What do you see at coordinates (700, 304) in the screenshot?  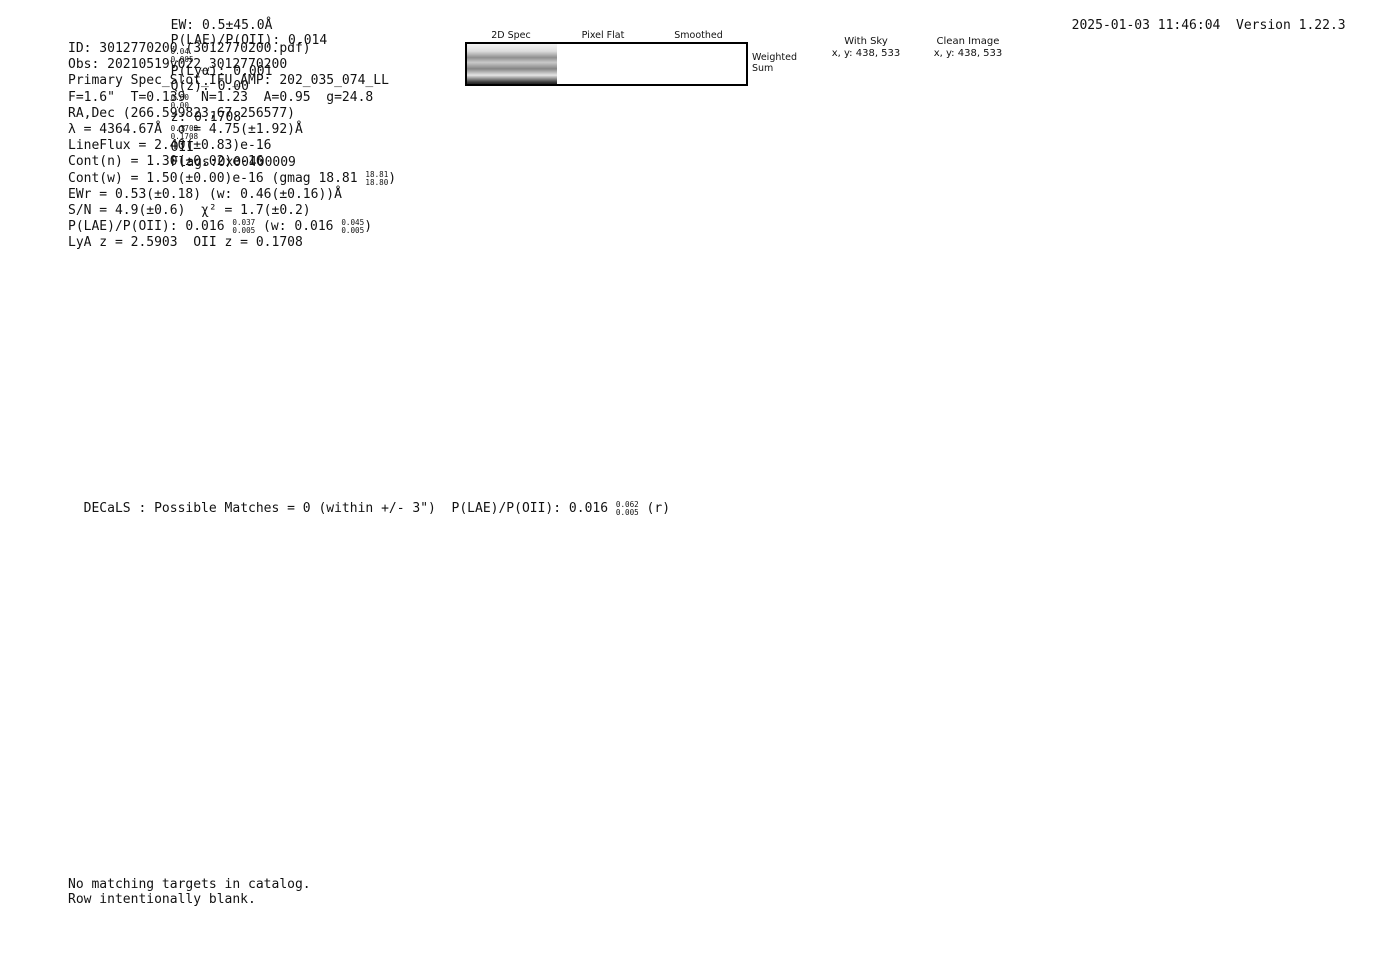 I see `emission-line-labels` at bounding box center [700, 304].